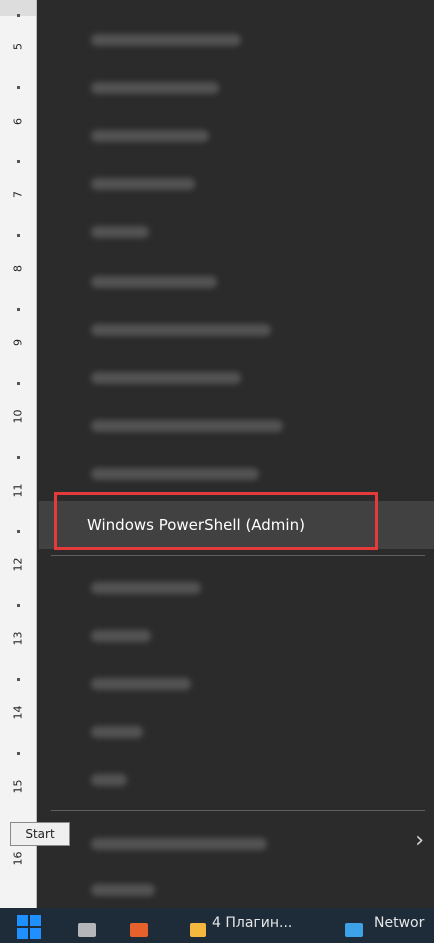 The width and height of the screenshot is (434, 943). What do you see at coordinates (40, 834) in the screenshot?
I see `start-tooltip: Start` at bounding box center [40, 834].